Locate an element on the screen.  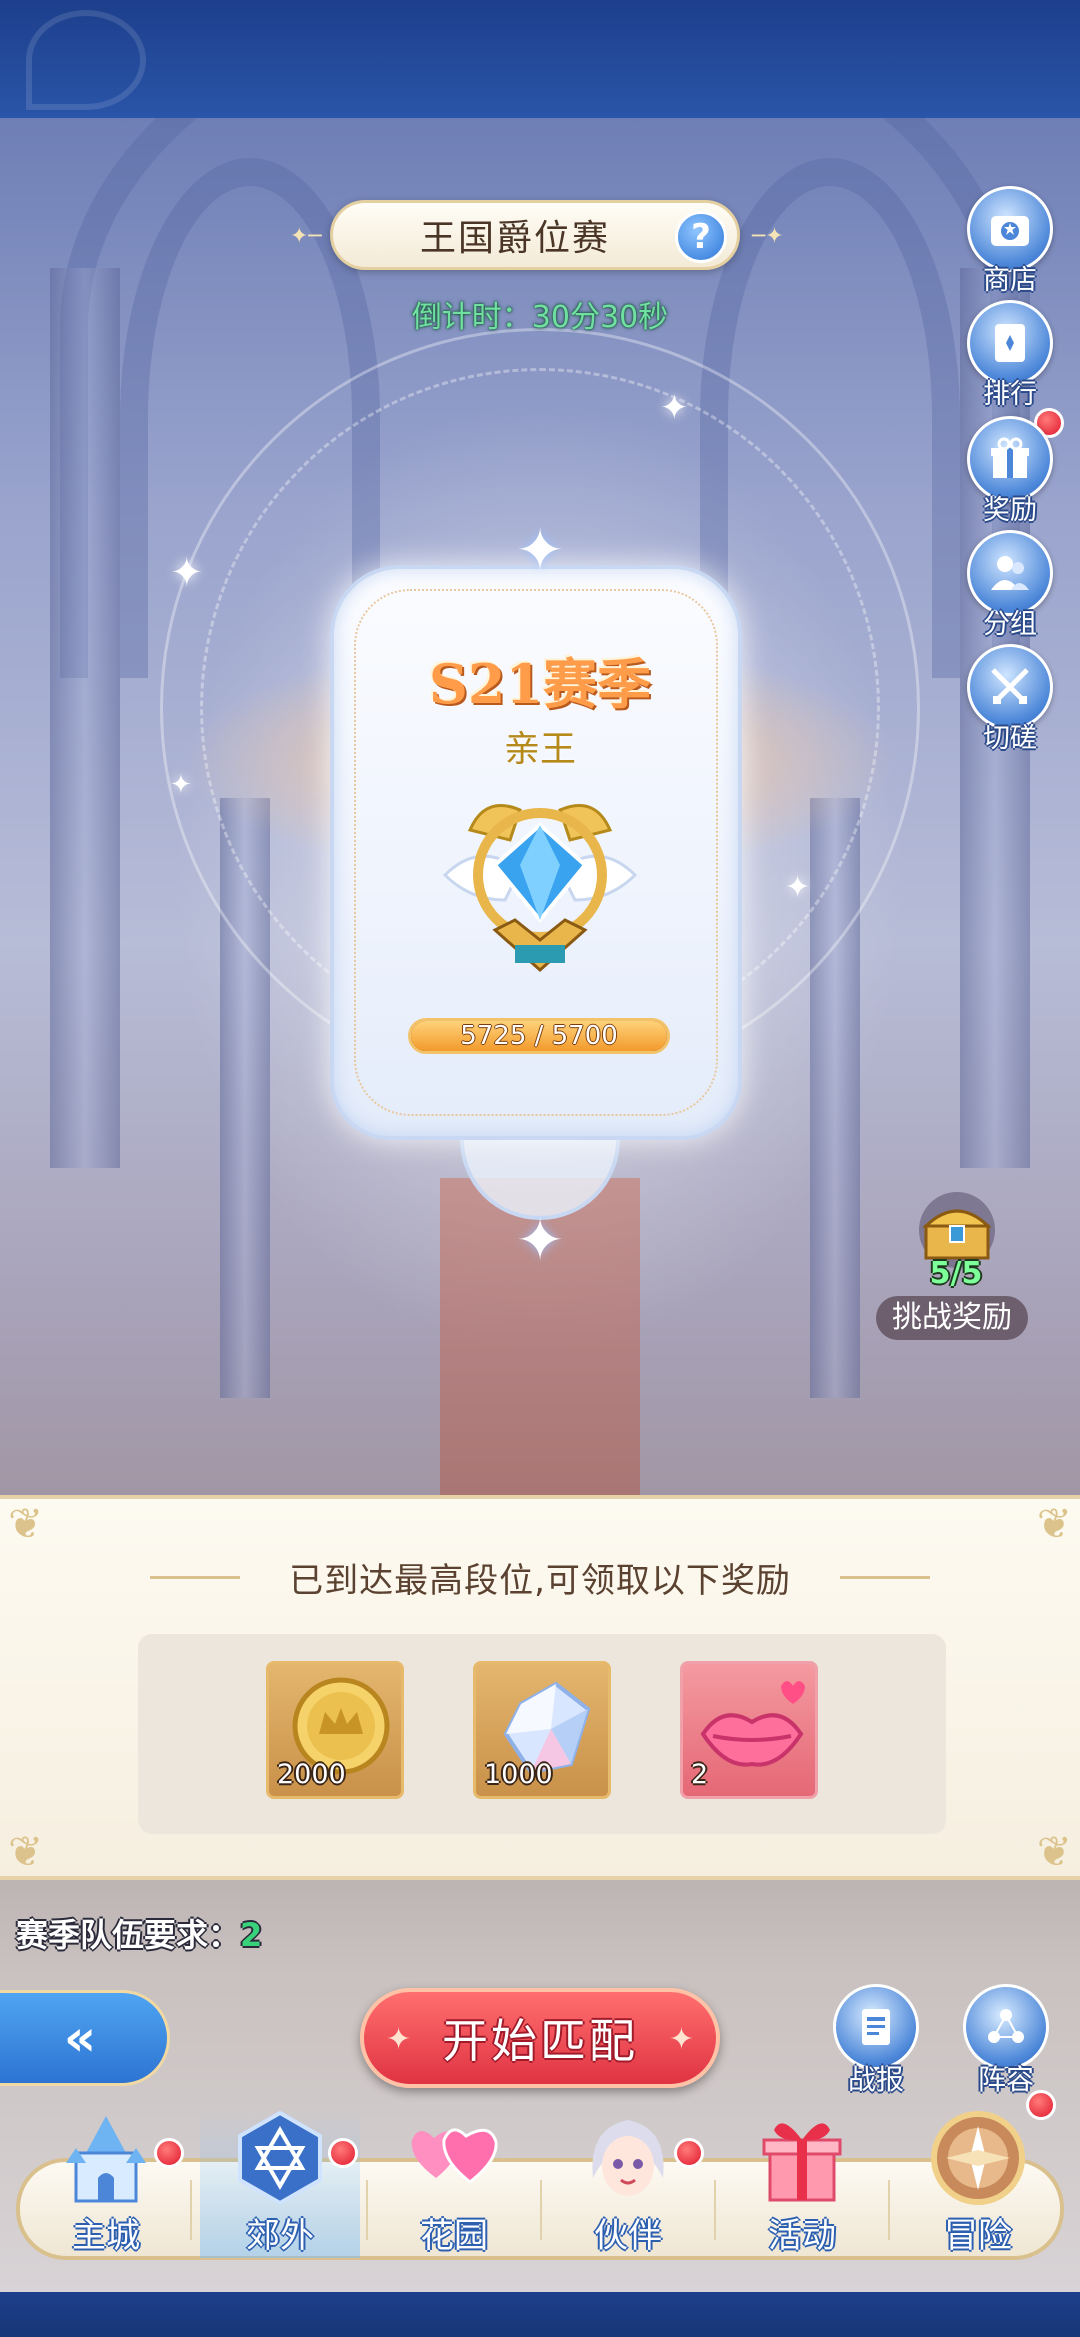
question-icon: ? is located at coordinates (701, 237).